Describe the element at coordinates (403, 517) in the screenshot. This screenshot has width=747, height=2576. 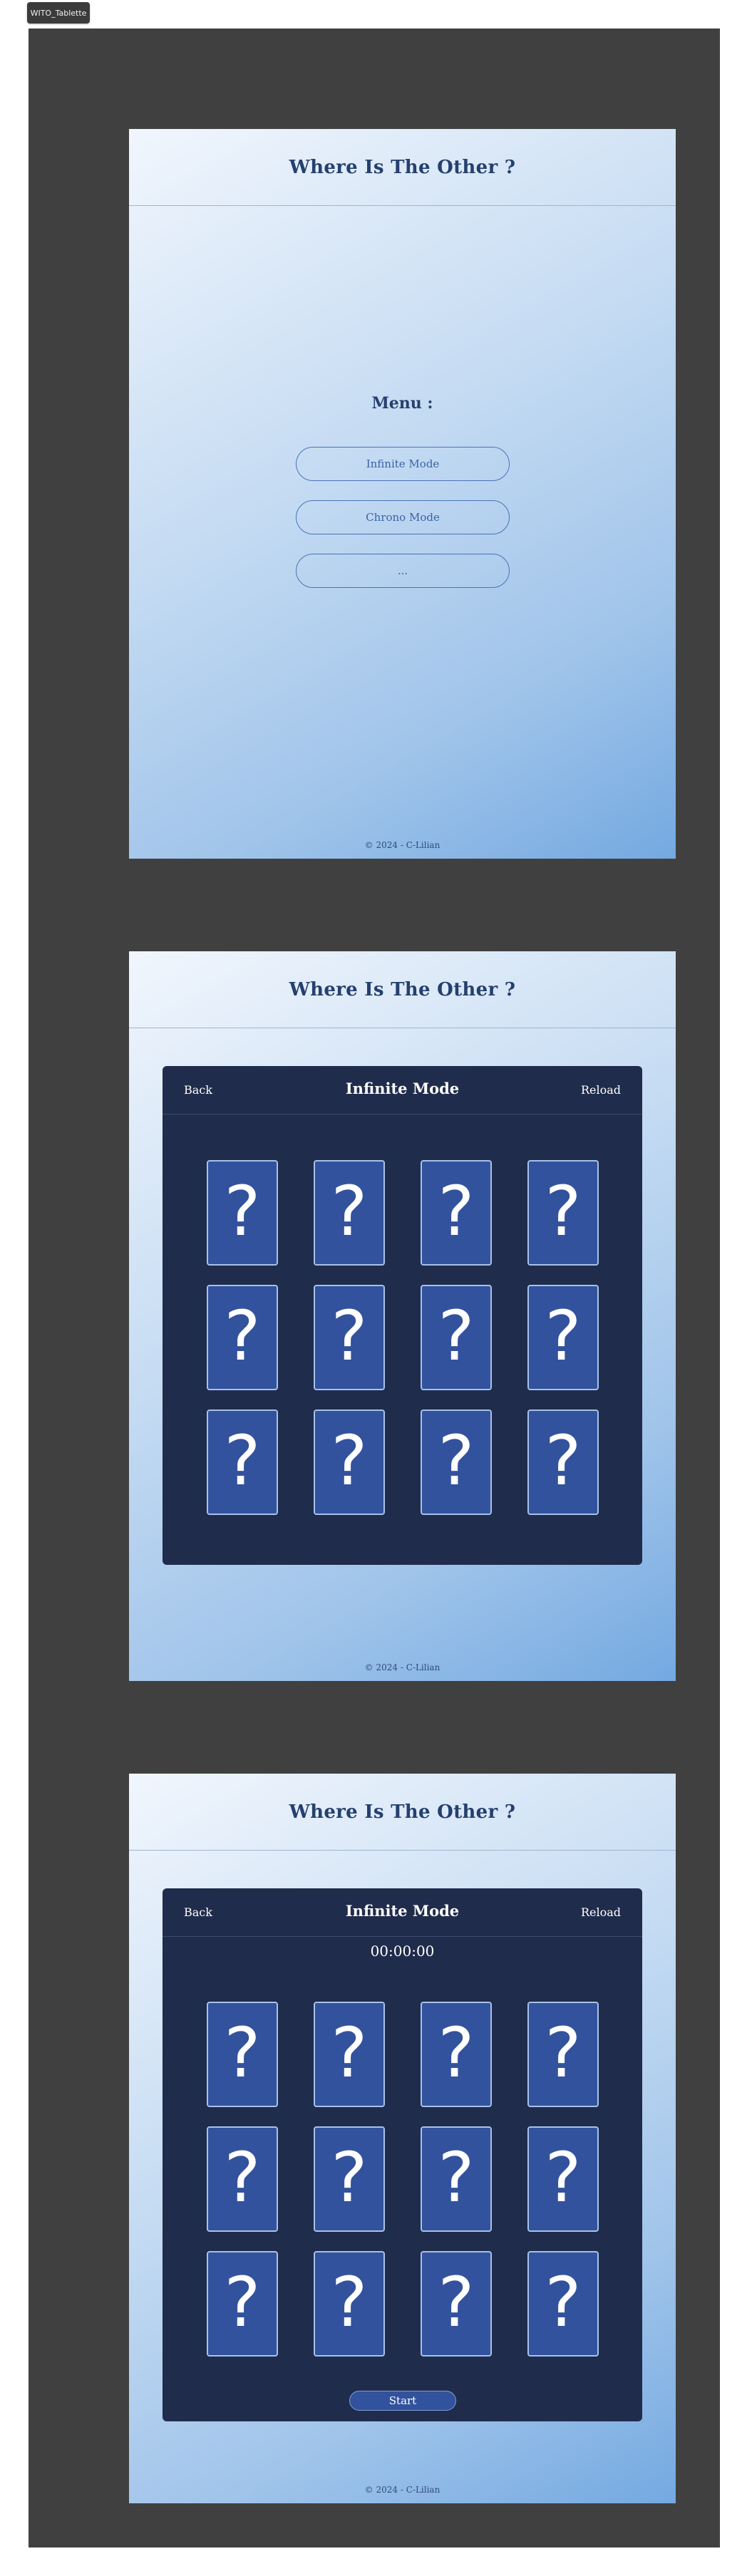
I see `chrono-mode-button: Chrono Mode` at that location.